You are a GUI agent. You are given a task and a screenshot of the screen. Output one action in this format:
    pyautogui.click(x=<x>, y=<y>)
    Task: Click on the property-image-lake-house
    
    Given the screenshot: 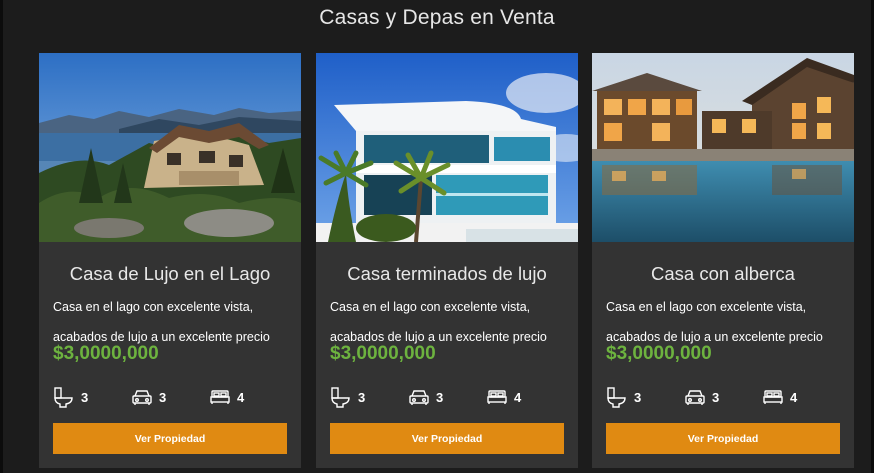 What is the action you would take?
    pyautogui.click(x=170, y=147)
    